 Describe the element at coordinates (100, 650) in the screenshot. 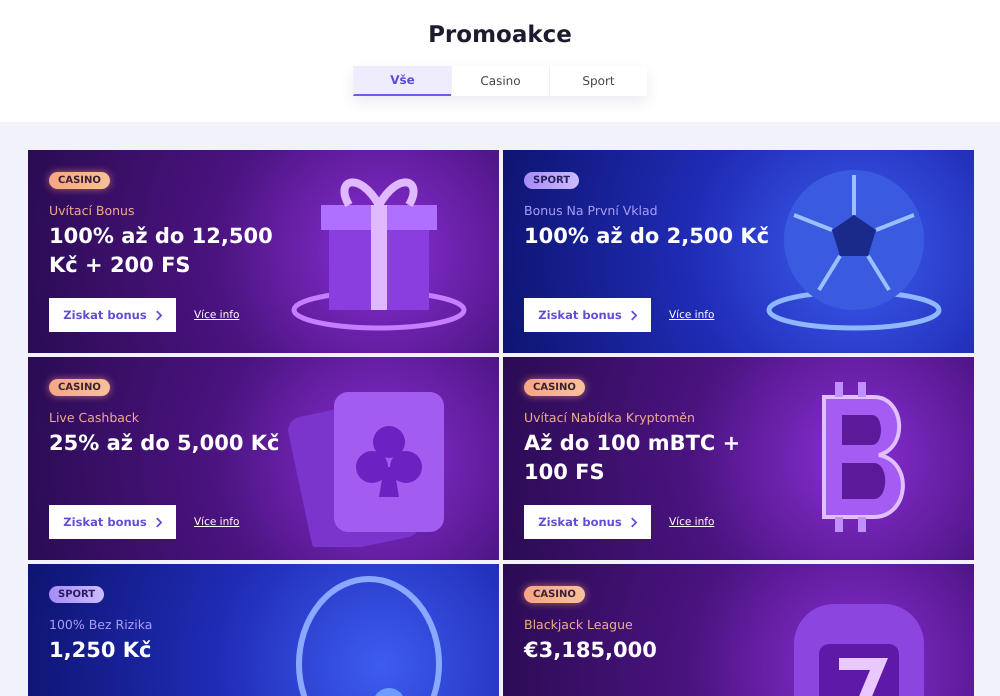

I see `promo-headline: 1,250 Kč` at that location.